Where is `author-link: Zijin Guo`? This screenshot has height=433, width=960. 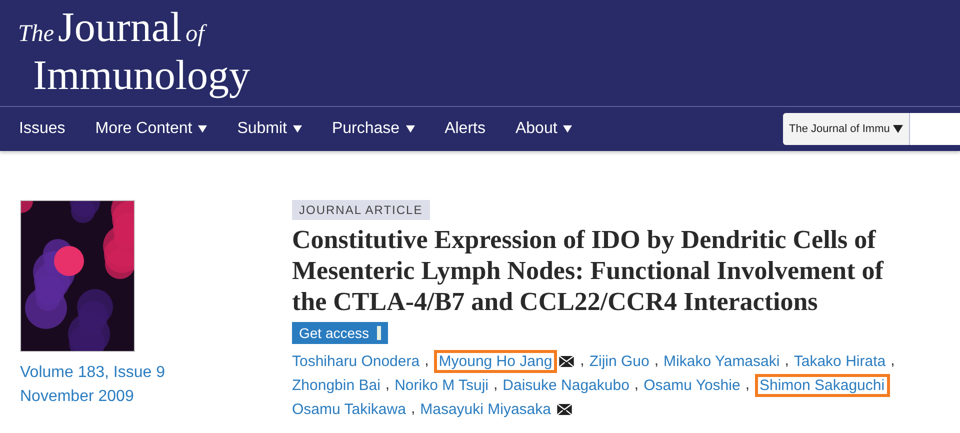
author-link: Zijin Guo is located at coordinates (619, 361).